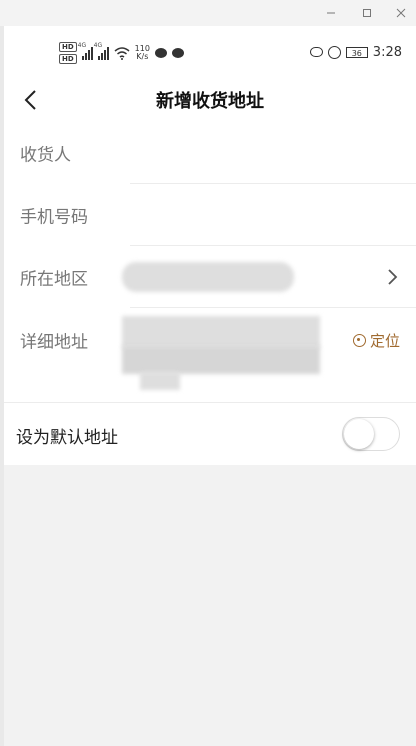 The image size is (416, 746). Describe the element at coordinates (367, 13) in the screenshot. I see `maximize-icon` at that location.